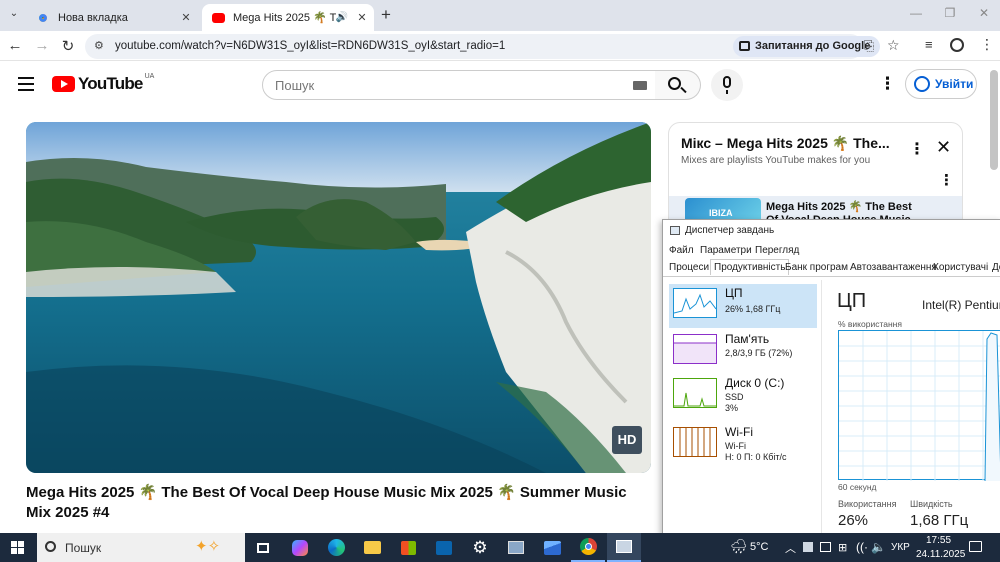 This screenshot has width=1000, height=562. What do you see at coordinates (674, 83) in the screenshot?
I see `search-icon` at bounding box center [674, 83].